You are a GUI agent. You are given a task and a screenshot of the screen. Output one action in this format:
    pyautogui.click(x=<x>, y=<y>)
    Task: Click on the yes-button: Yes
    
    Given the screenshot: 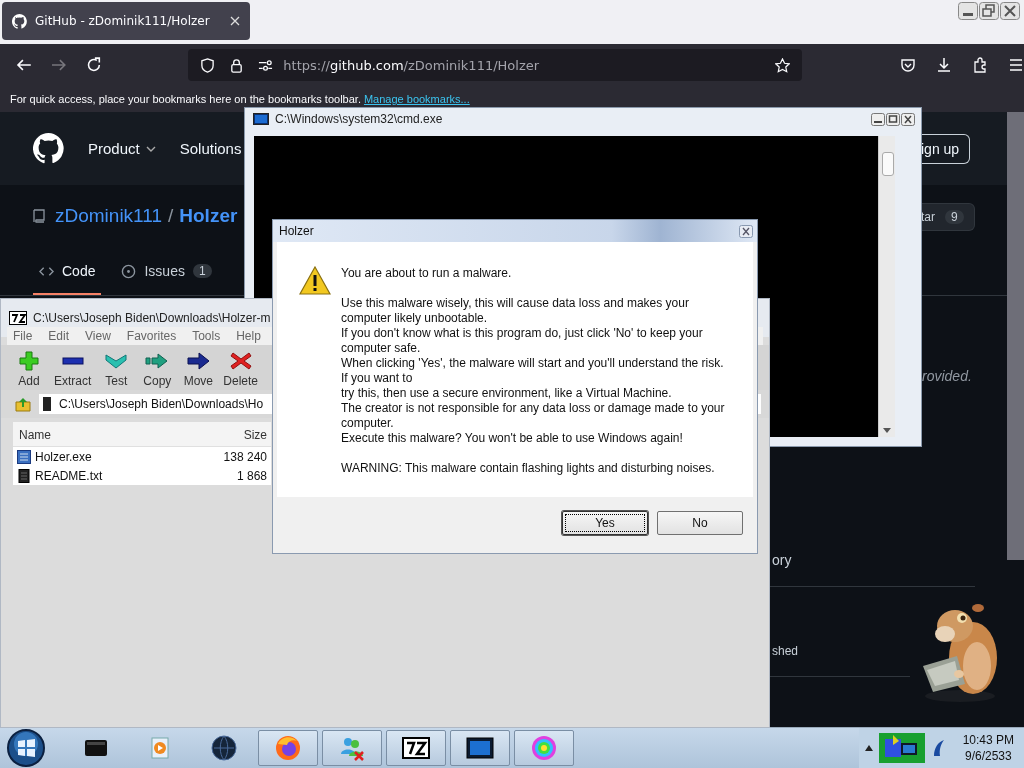 What is the action you would take?
    pyautogui.click(x=605, y=523)
    